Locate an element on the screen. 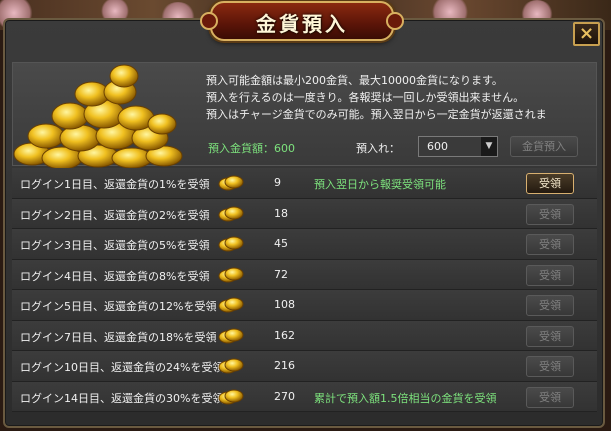 This screenshot has width=611, height=431. title-ornament-right is located at coordinates (395, 21).